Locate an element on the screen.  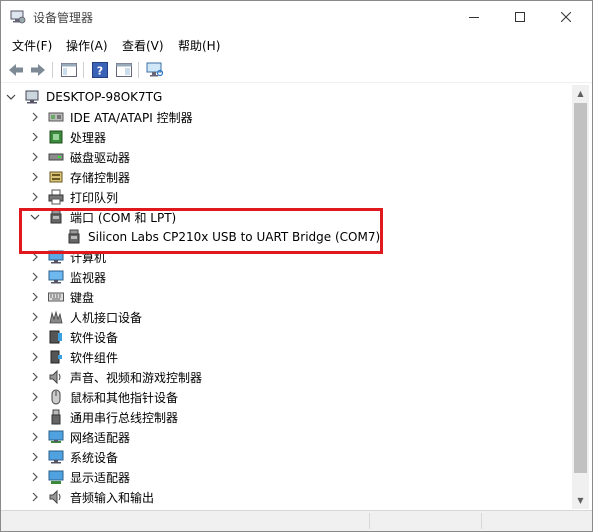
tree-item-label: 磁盘驱动器 is located at coordinates (100, 157).